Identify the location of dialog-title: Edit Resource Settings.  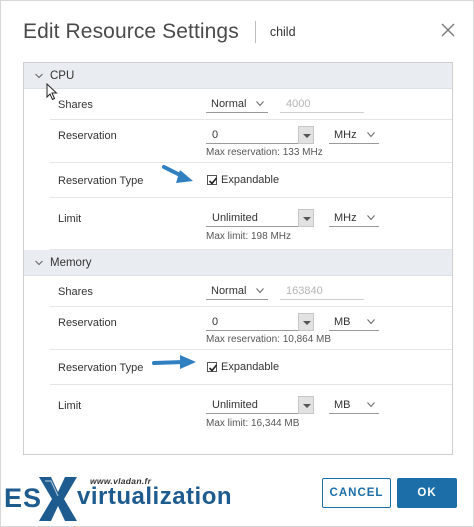
(131, 31).